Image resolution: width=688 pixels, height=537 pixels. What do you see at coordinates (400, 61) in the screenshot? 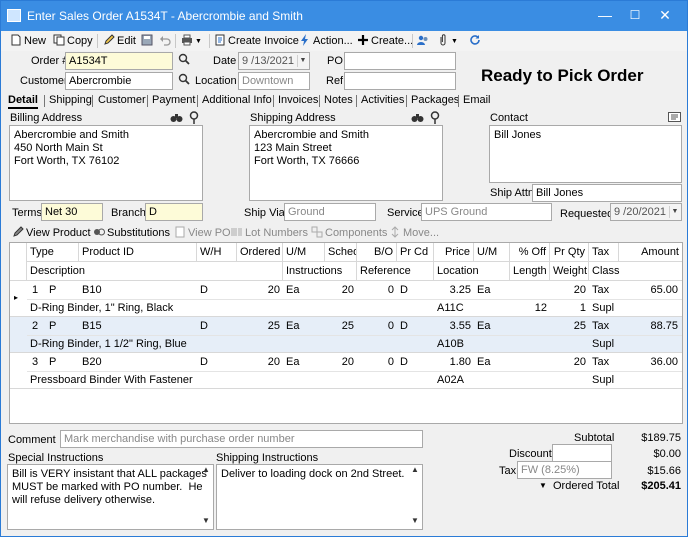
I see `po-field` at bounding box center [400, 61].